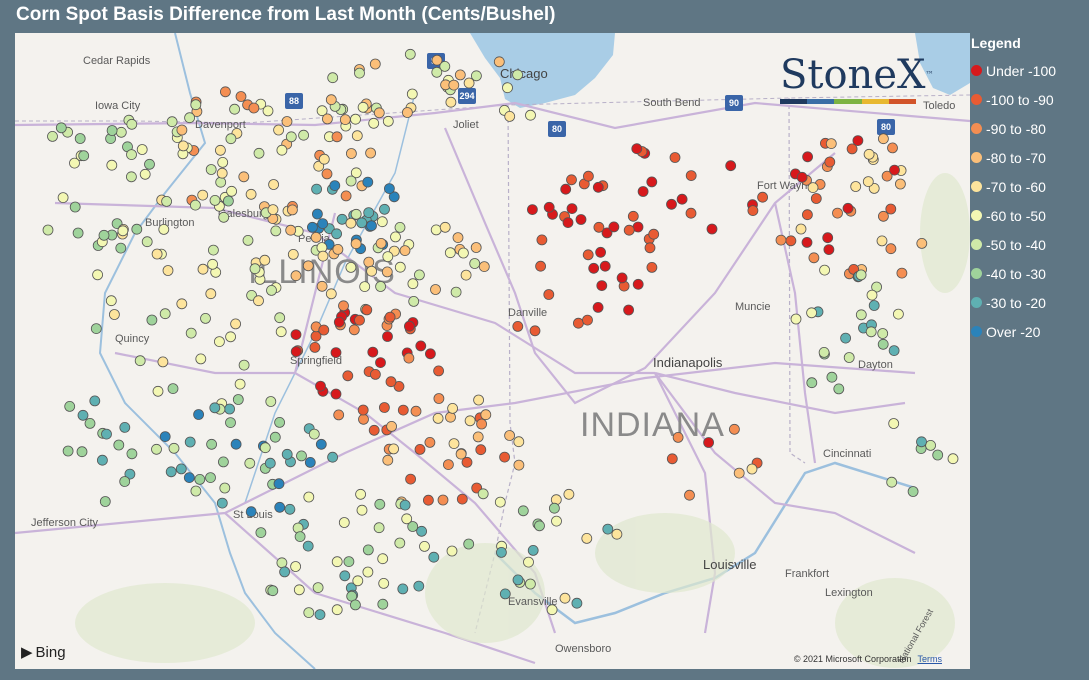 Image resolution: width=1089 pixels, height=680 pixels. I want to click on legend-item: -100 to -90, so click(1030, 99).